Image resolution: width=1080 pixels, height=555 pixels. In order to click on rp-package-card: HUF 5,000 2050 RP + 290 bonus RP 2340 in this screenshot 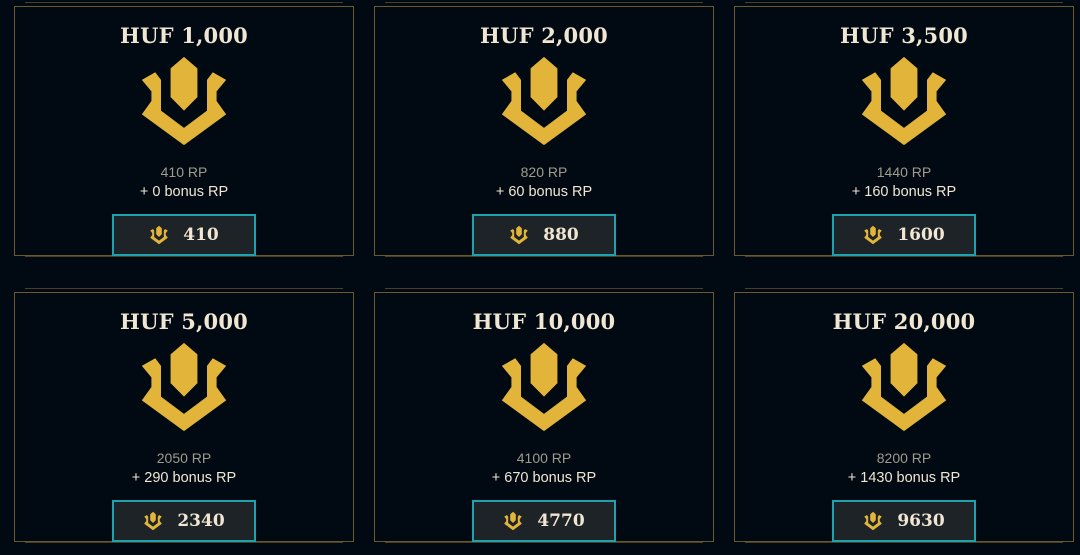, I will do `click(184, 415)`.